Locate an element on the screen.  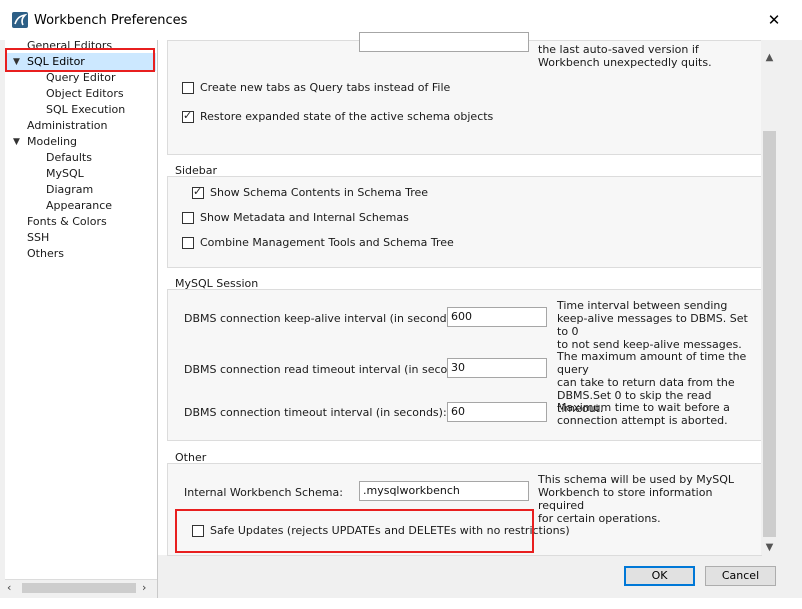
connection-timeout-input: 60 is located at coordinates (497, 412).